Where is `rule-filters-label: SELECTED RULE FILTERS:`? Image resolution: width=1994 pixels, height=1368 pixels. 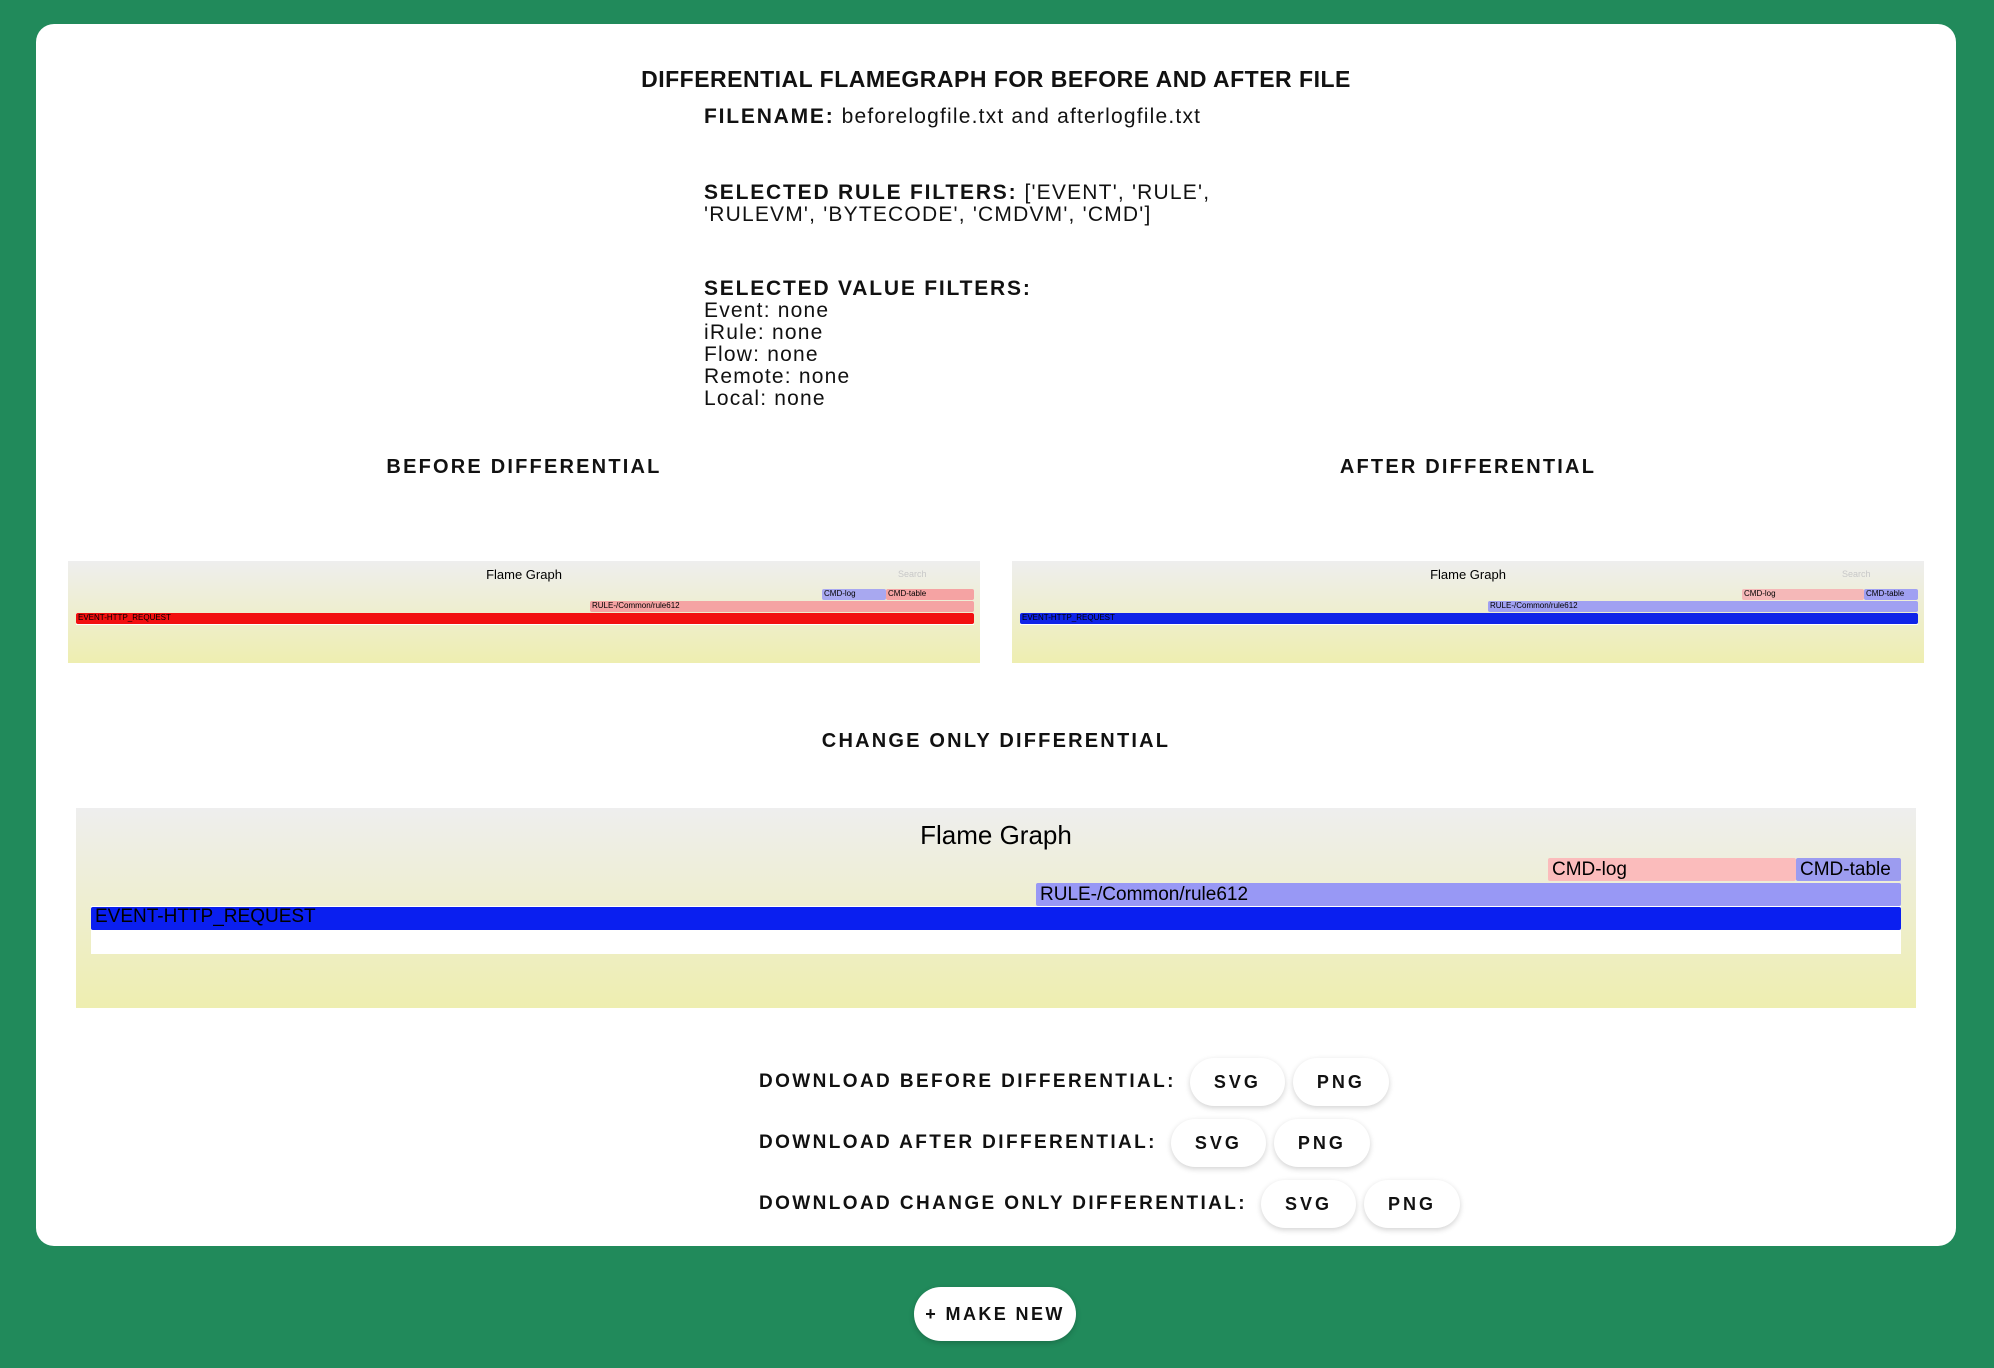 rule-filters-label: SELECTED RULE FILTERS: is located at coordinates (861, 192).